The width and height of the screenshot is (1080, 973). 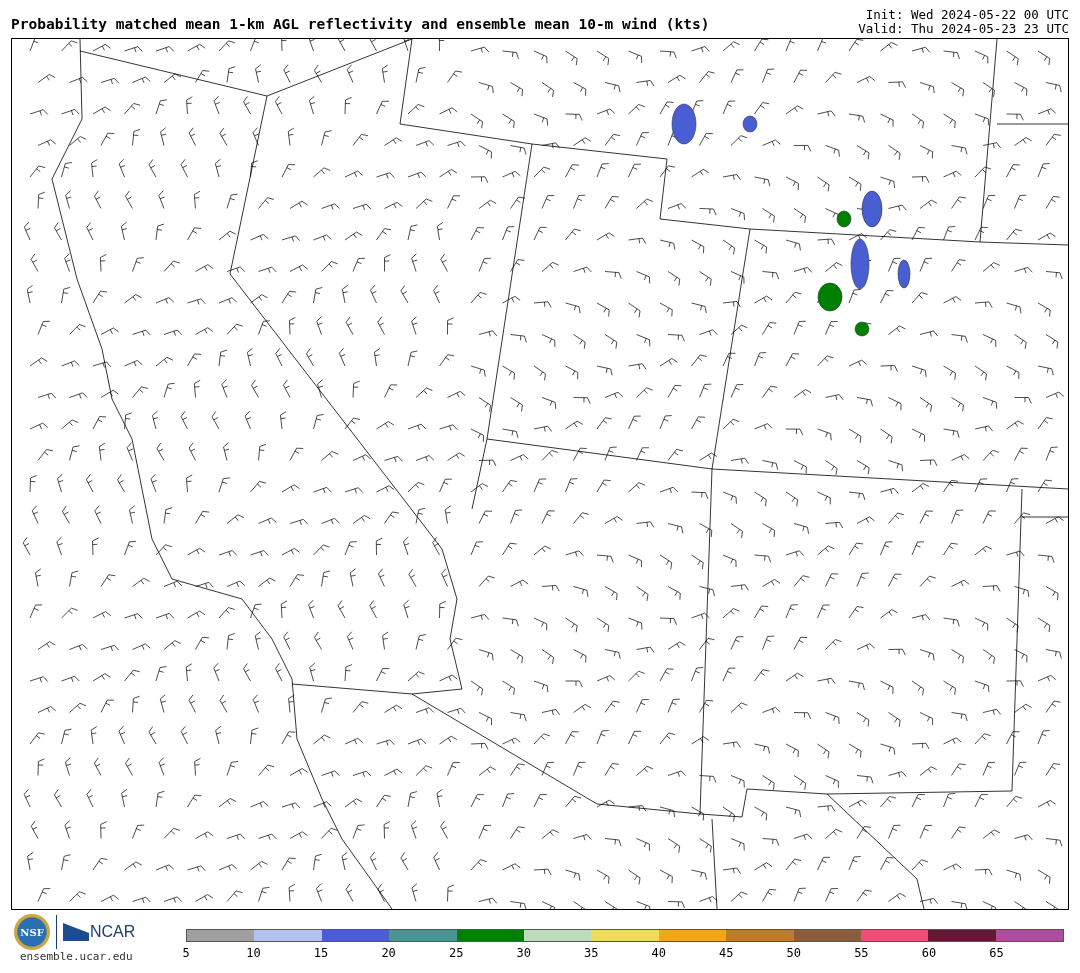 I want to click on scale-tick-label: 20, so click(x=388, y=953).